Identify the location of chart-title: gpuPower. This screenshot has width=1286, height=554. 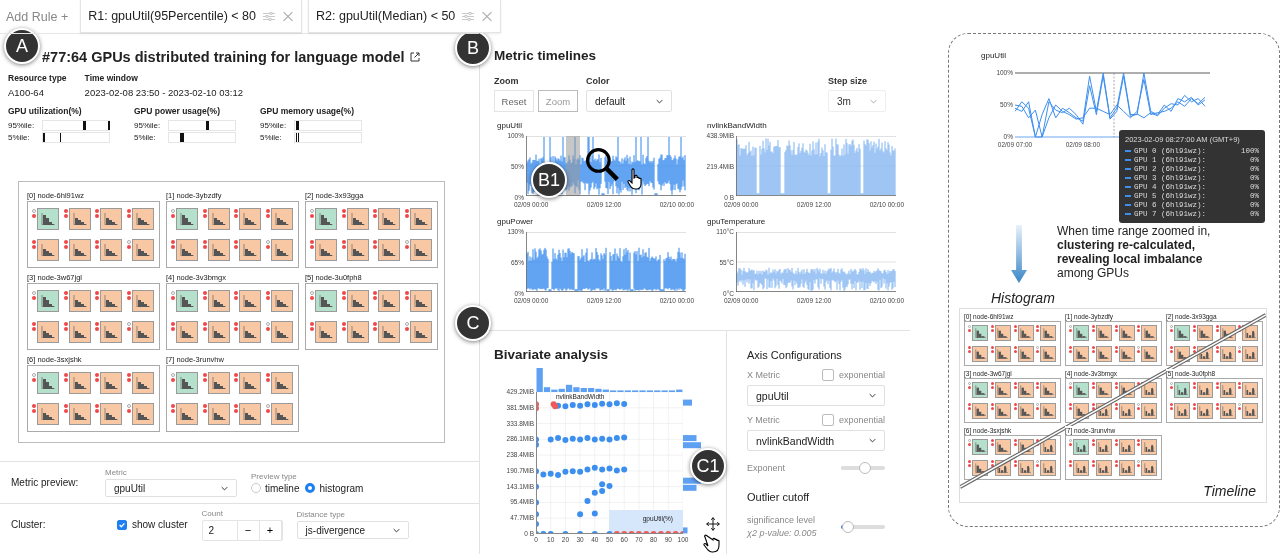
(516, 221).